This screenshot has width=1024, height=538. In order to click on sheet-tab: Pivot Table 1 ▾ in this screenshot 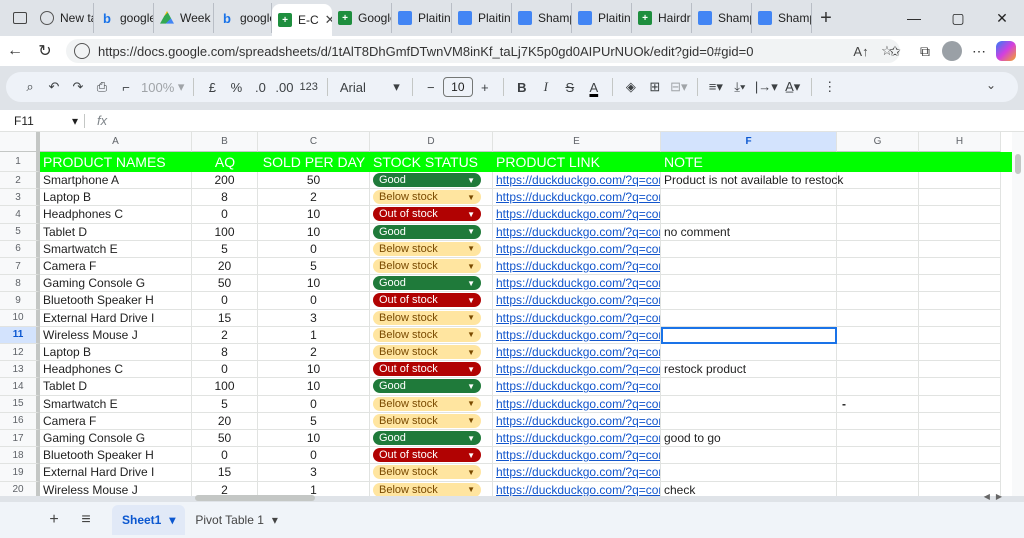, I will do `click(236, 520)`.